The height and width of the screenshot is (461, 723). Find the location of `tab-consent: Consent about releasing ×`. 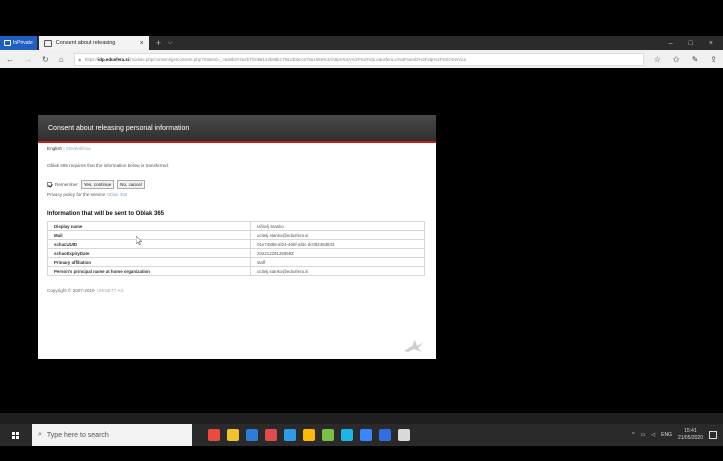

tab-consent: Consent about releasing × is located at coordinates (93, 43).